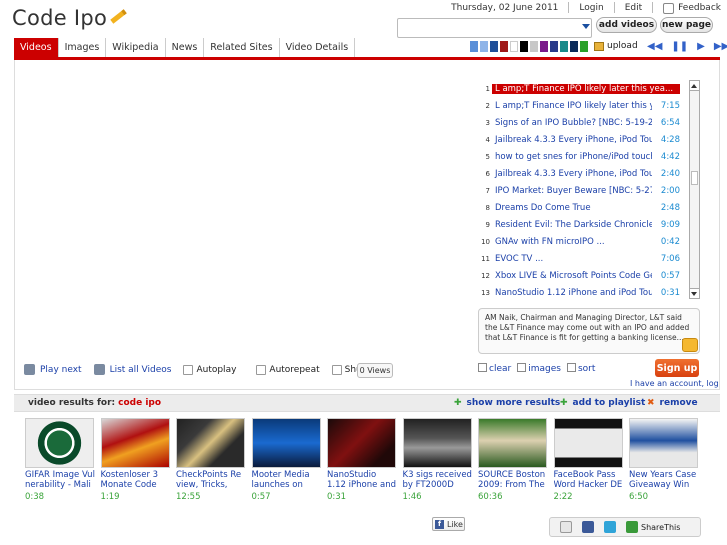  I want to click on chevron-down-icon, so click(586, 26).